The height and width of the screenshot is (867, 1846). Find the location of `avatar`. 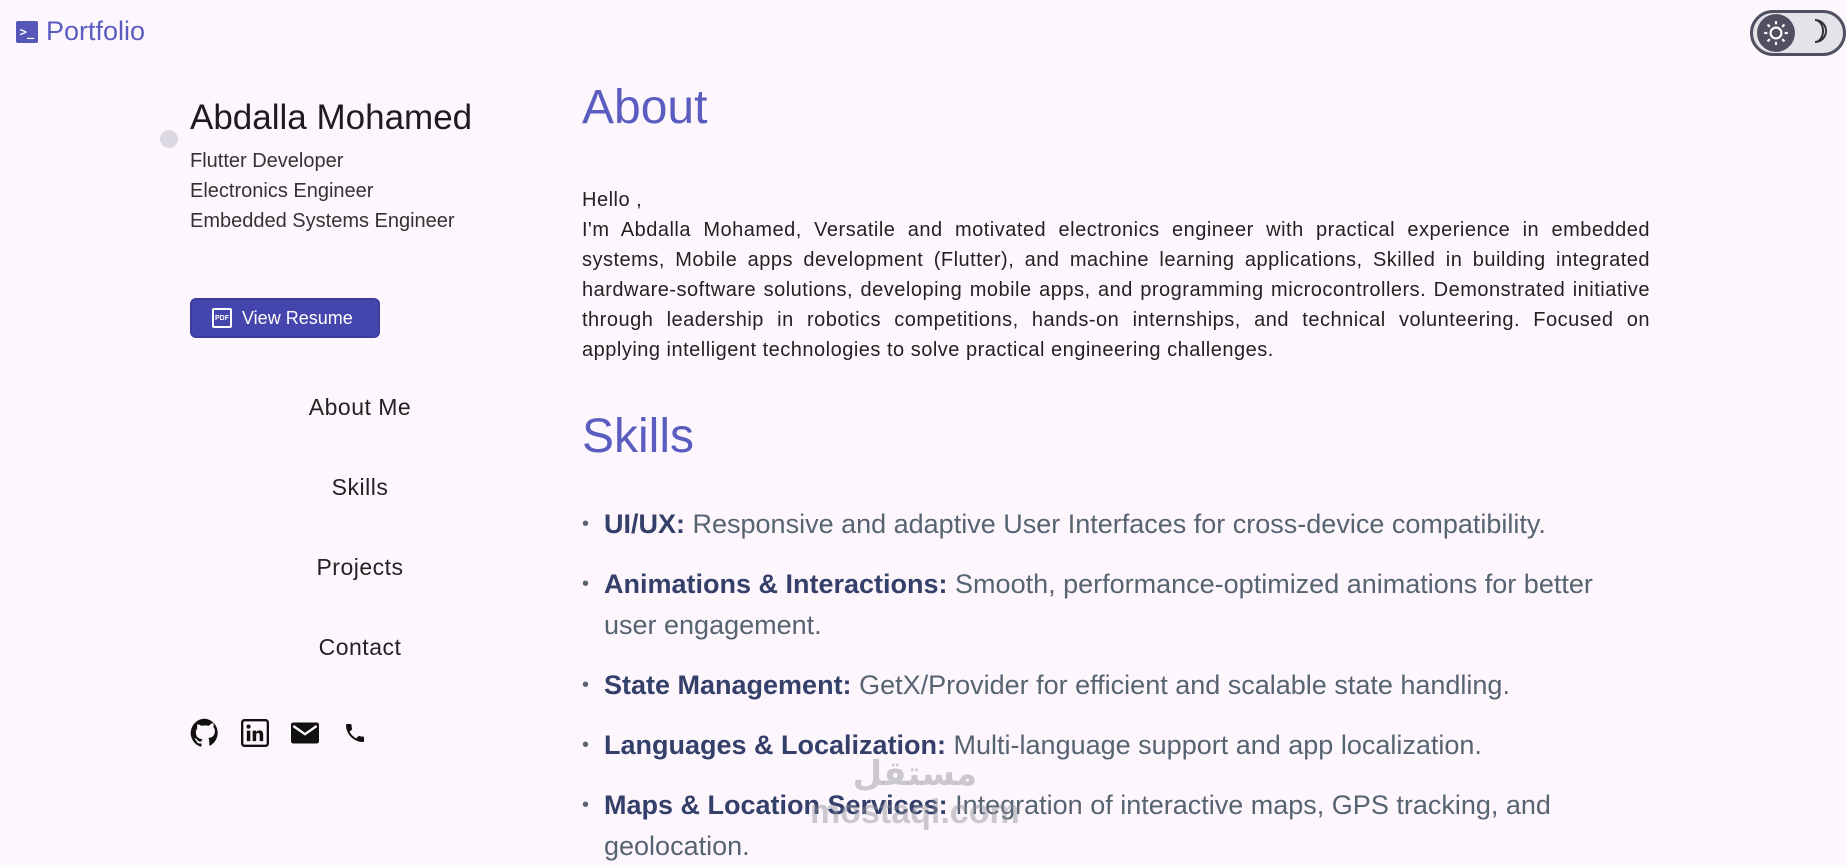

avatar is located at coordinates (169, 139).